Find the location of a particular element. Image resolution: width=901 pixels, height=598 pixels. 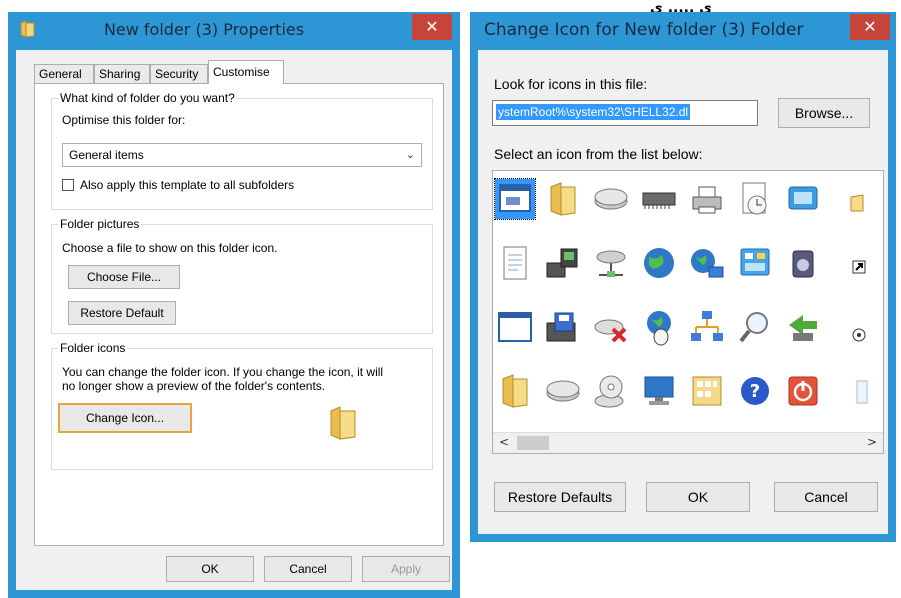

application-window-icon is located at coordinates (515, 199).